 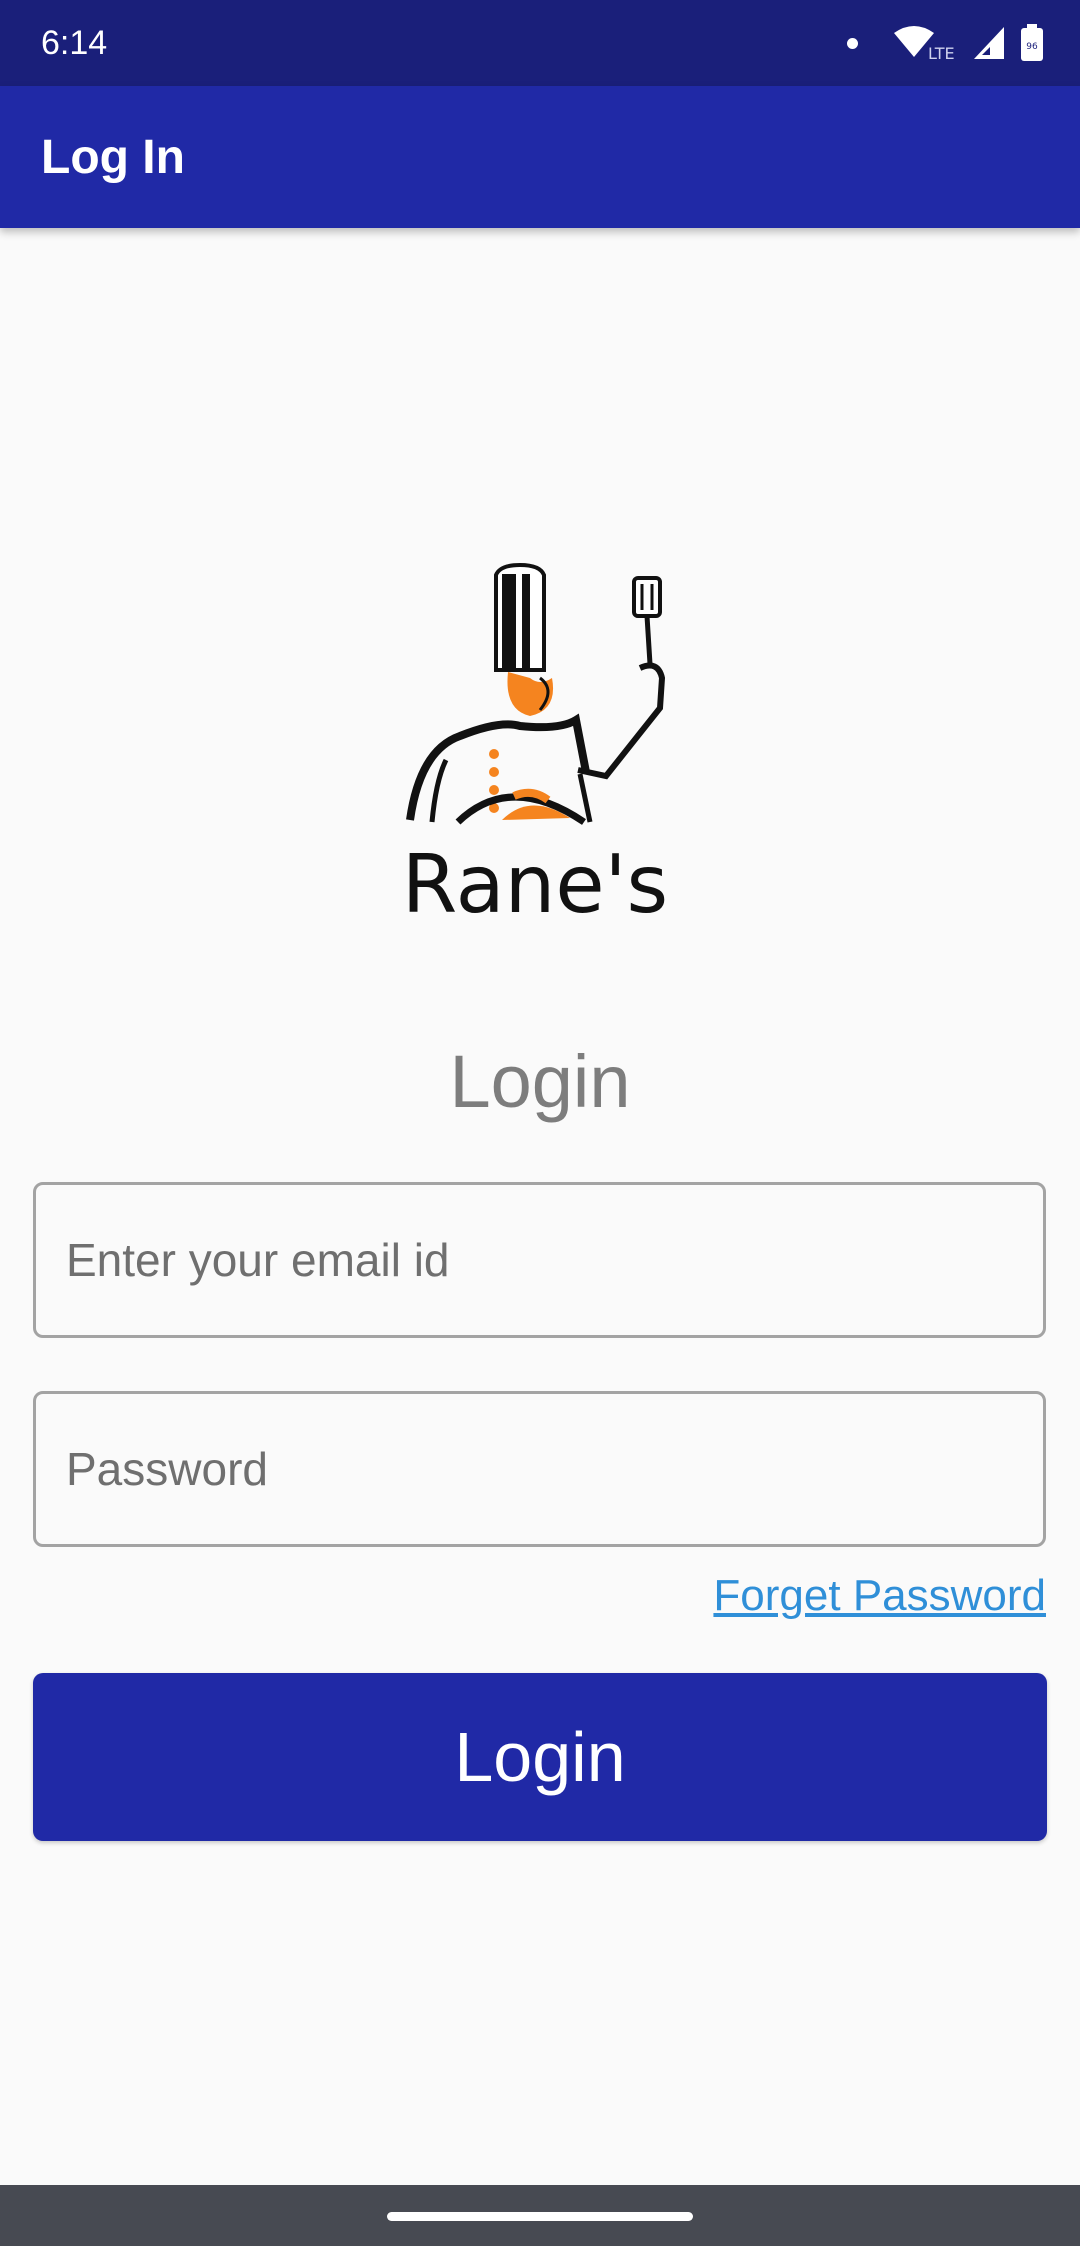 I want to click on login-heading: Login, so click(x=540, y=1081).